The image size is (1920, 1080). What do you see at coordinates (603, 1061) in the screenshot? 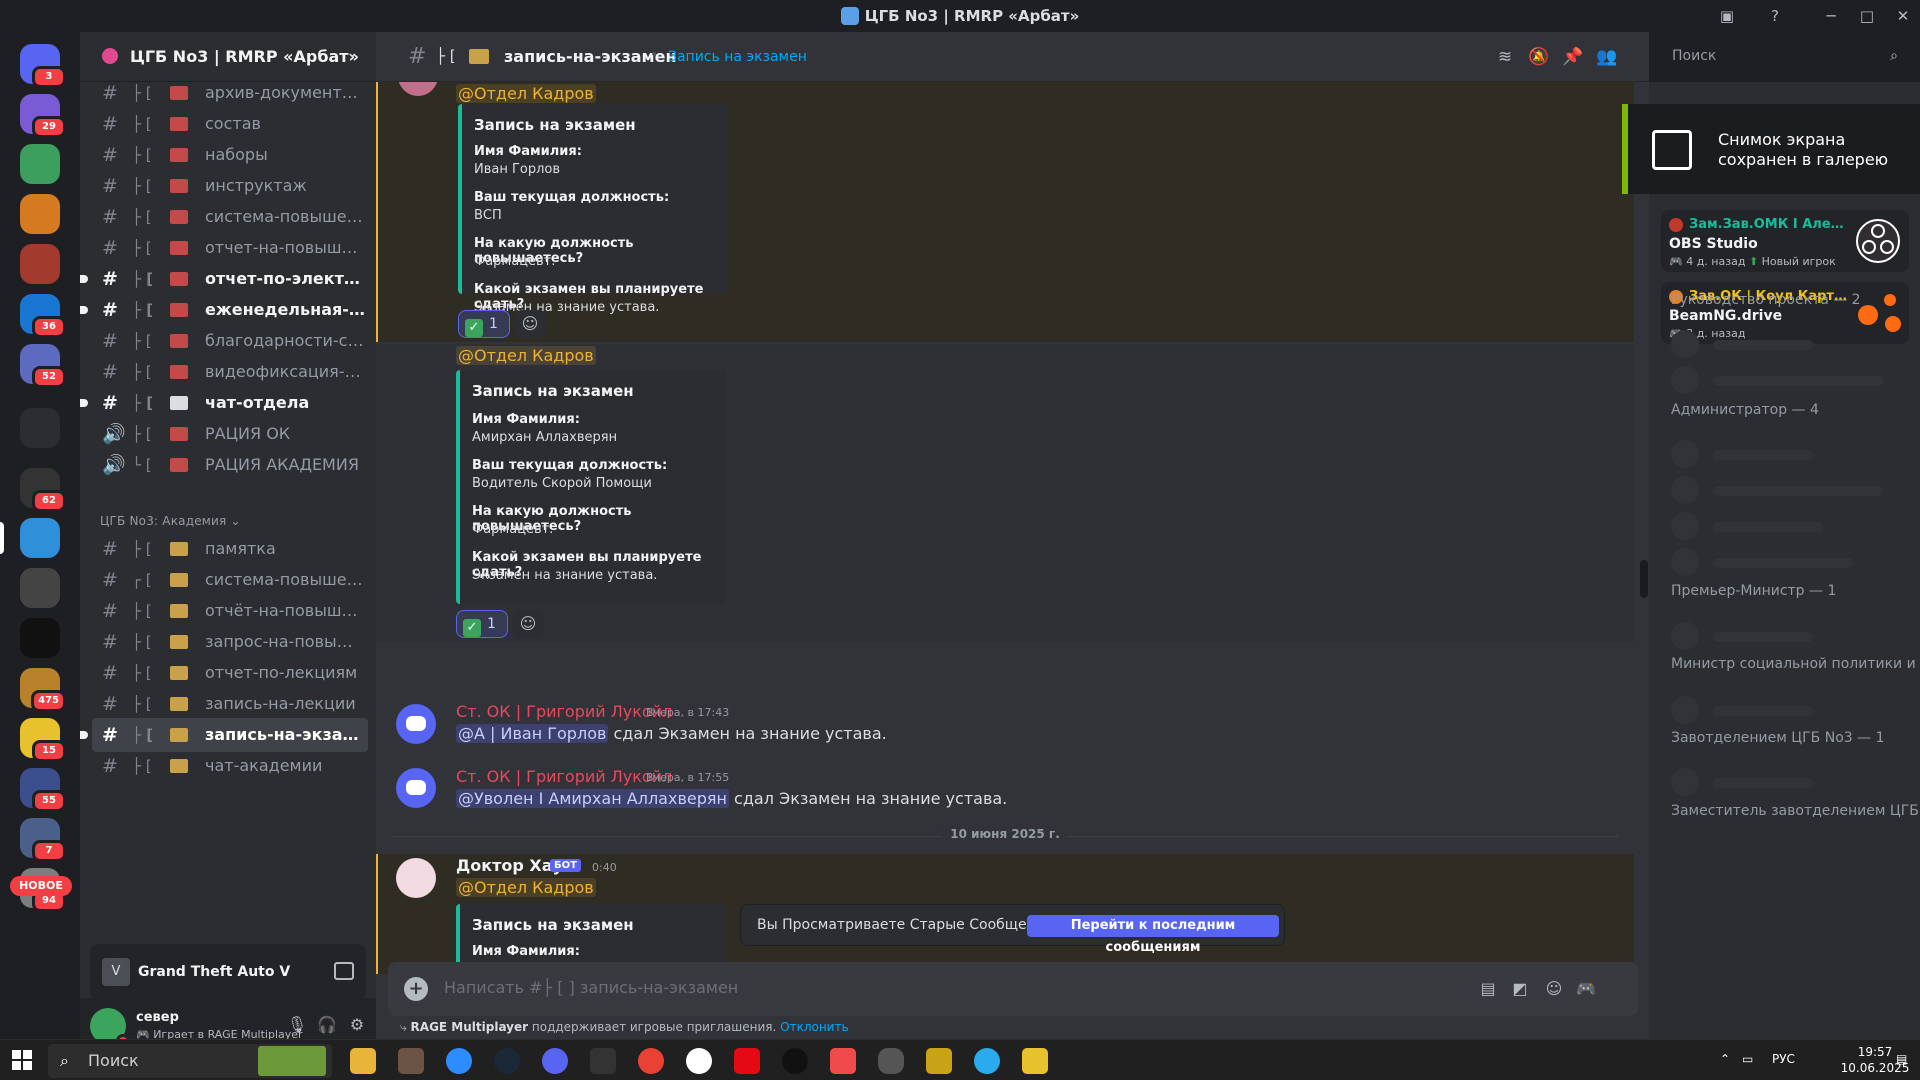
I see `epic-games-icon` at bounding box center [603, 1061].